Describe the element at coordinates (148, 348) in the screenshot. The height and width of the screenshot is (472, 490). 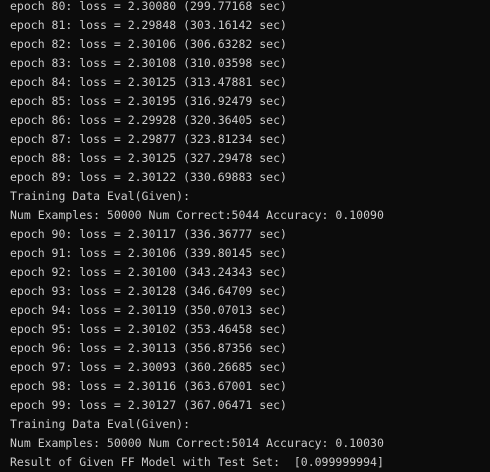
I see `log-line-epoch-96: epoch 96: loss = 2.30113 (356.87356 sec)` at that location.